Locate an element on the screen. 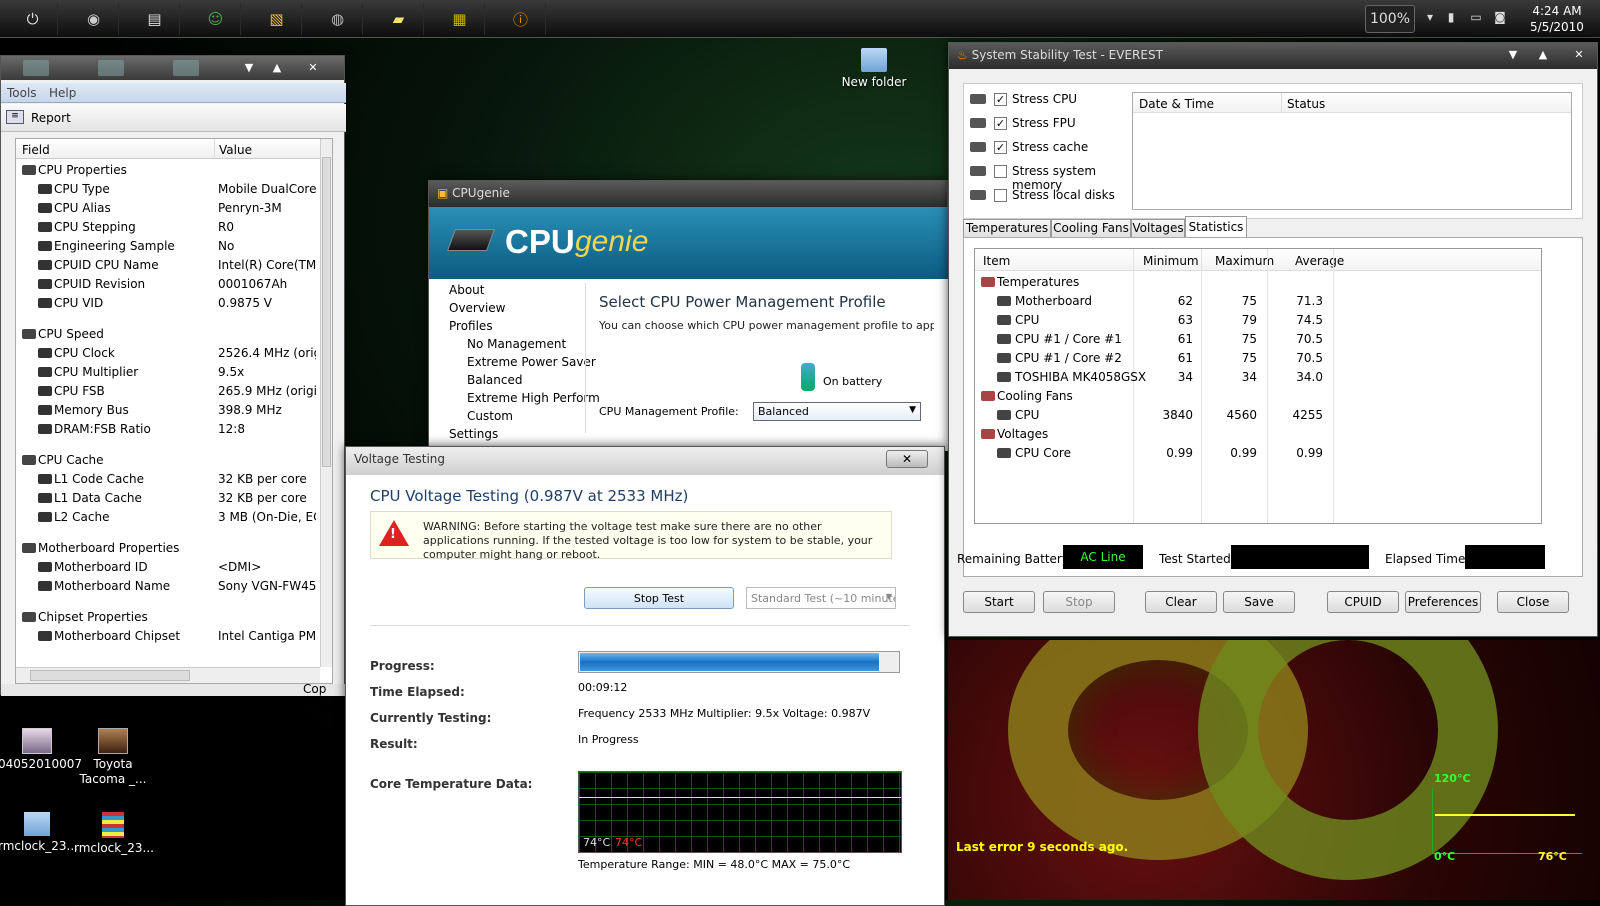 This screenshot has height=906, width=1600. tree-row: L1 Code Cache 32 KB per core is located at coordinates (166, 479).